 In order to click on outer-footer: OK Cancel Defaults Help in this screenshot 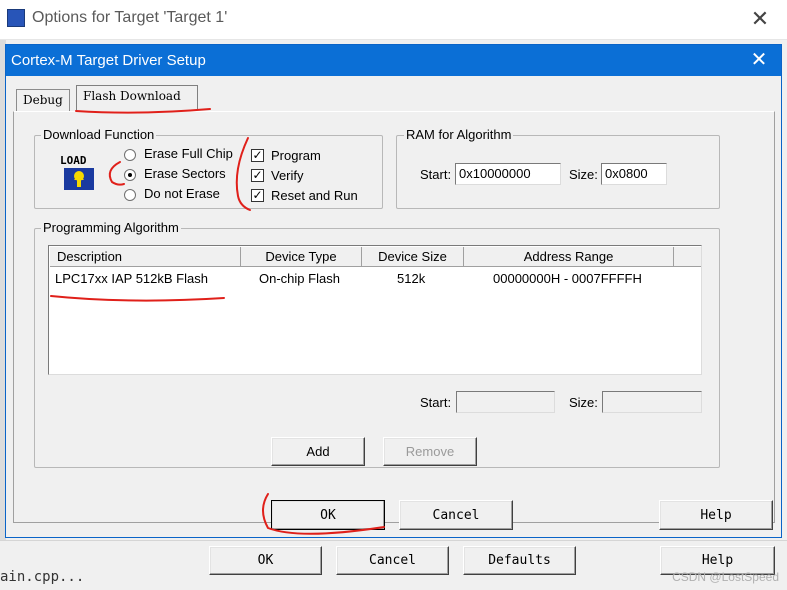, I will do `click(393, 565)`.